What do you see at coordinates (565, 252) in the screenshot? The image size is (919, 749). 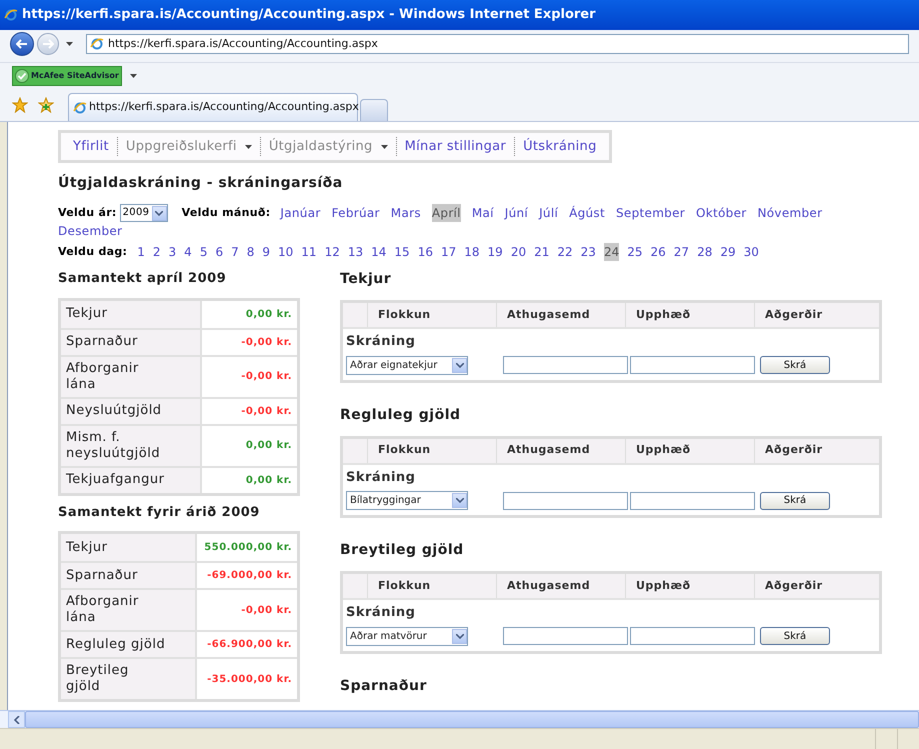 I see `day-link: 22` at bounding box center [565, 252].